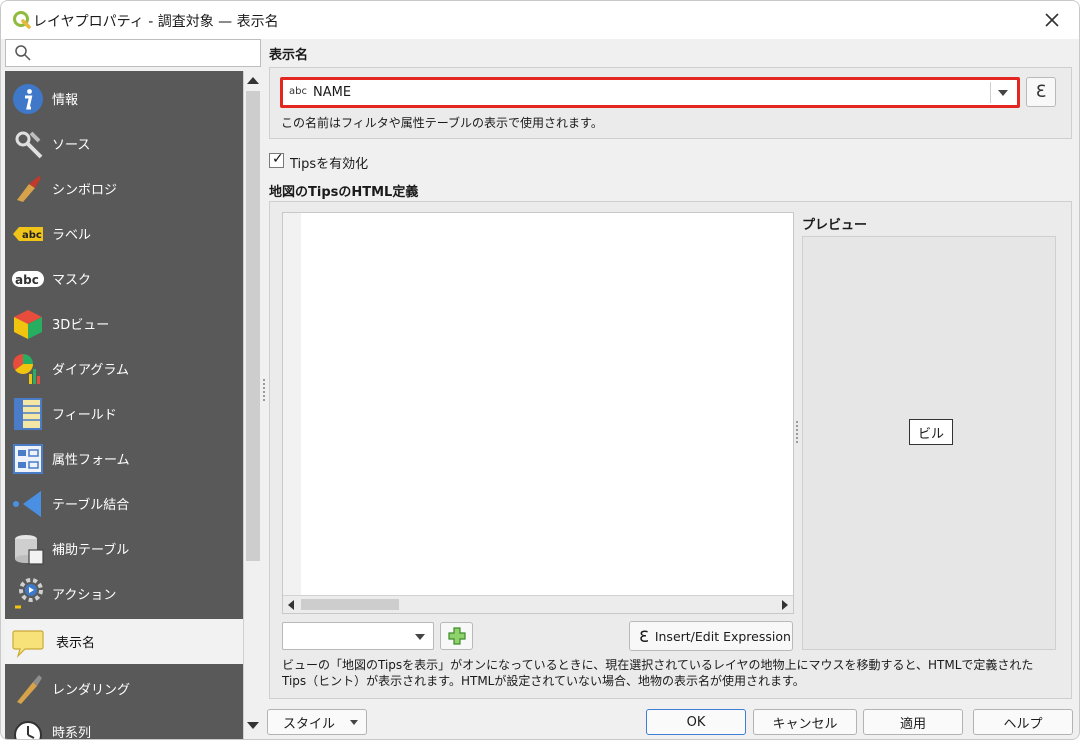 The image size is (1080, 740). What do you see at coordinates (156, 22) in the screenshot?
I see `window-title: レイヤプロパティ - 調査対象 — 表示名` at bounding box center [156, 22].